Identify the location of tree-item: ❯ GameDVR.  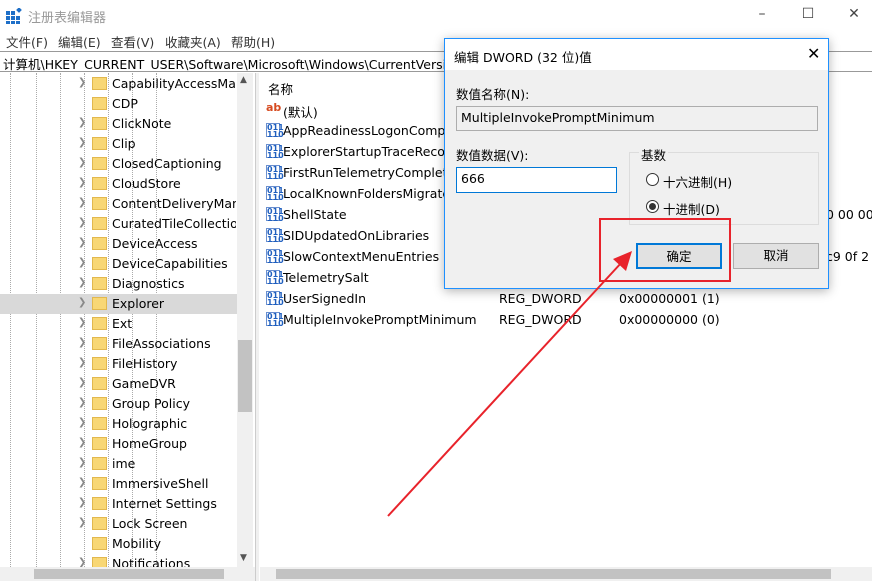
(118, 384).